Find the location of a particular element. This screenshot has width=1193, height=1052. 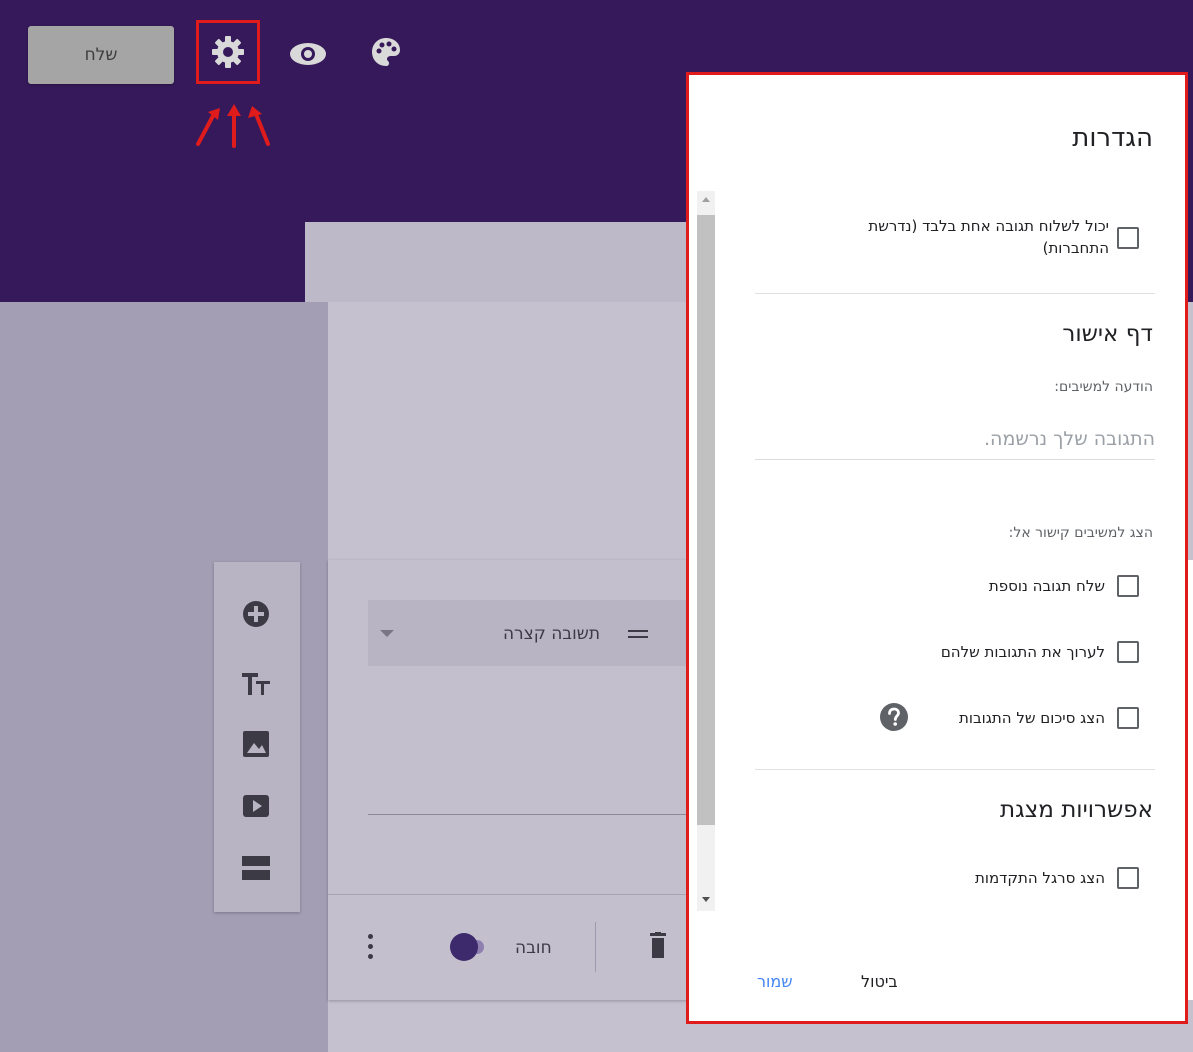

question-type-dropdown: תשובה קצרה is located at coordinates (528, 633).